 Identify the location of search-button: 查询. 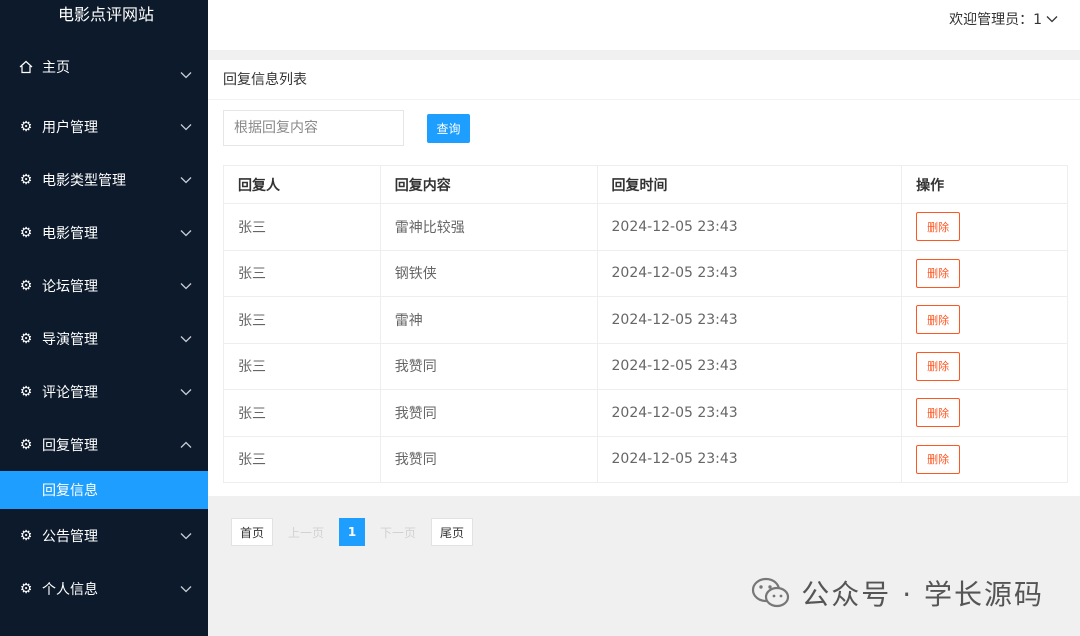
(448, 128).